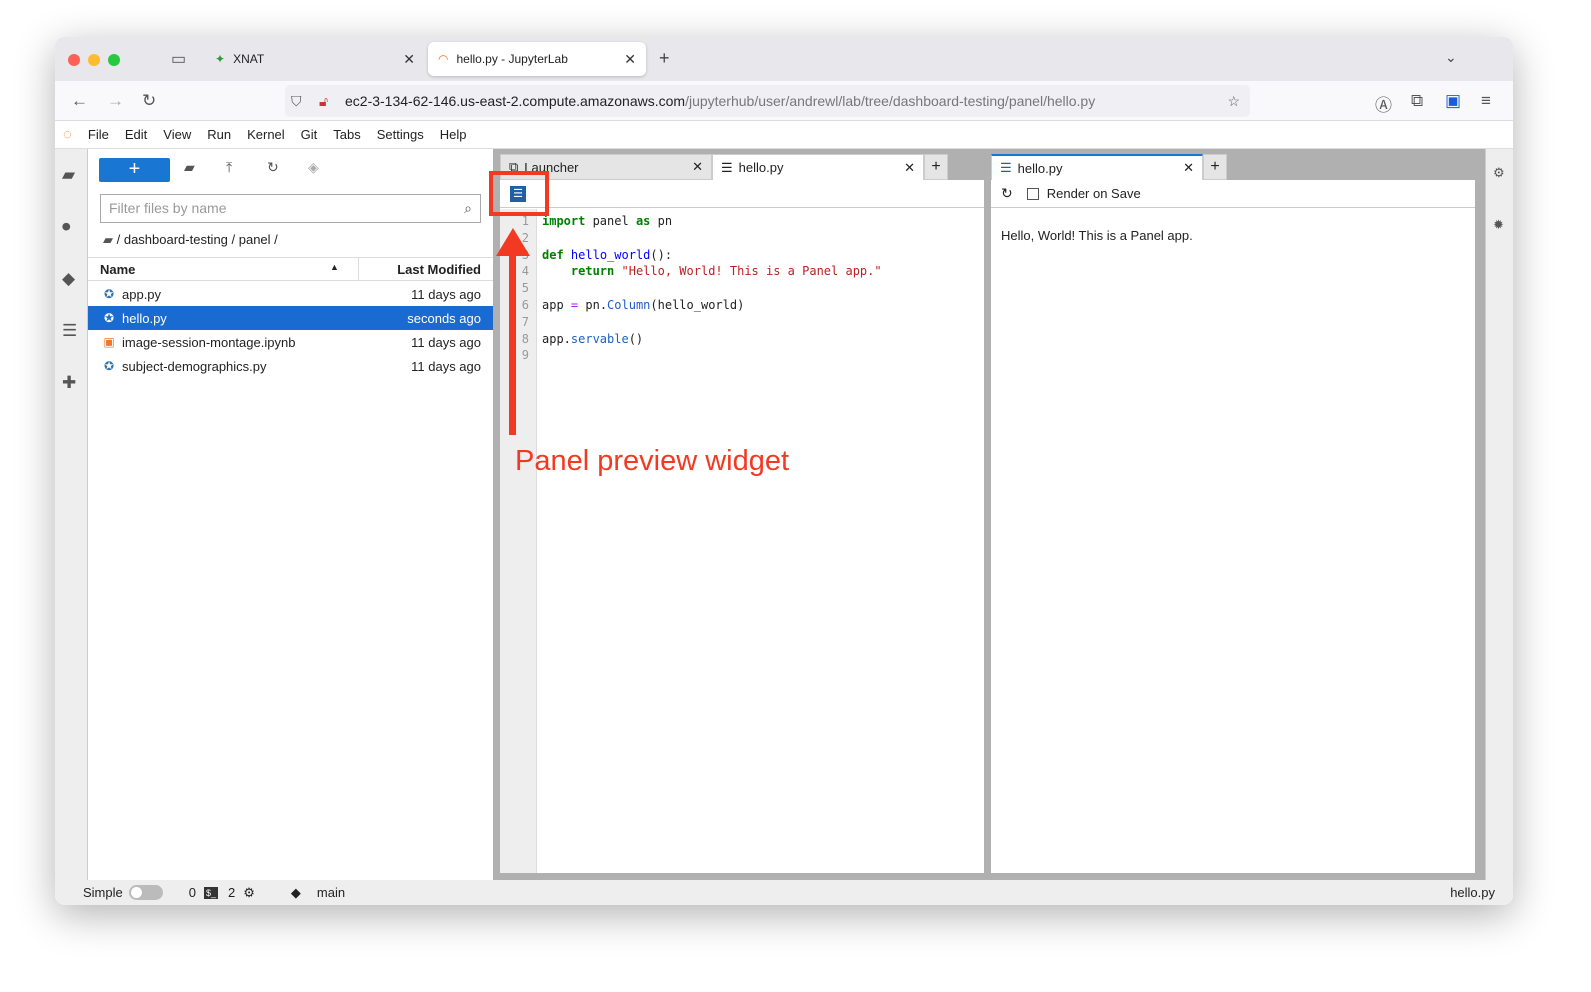 This screenshot has width=1591, height=992. What do you see at coordinates (453, 134) in the screenshot?
I see `menu-help: Help` at bounding box center [453, 134].